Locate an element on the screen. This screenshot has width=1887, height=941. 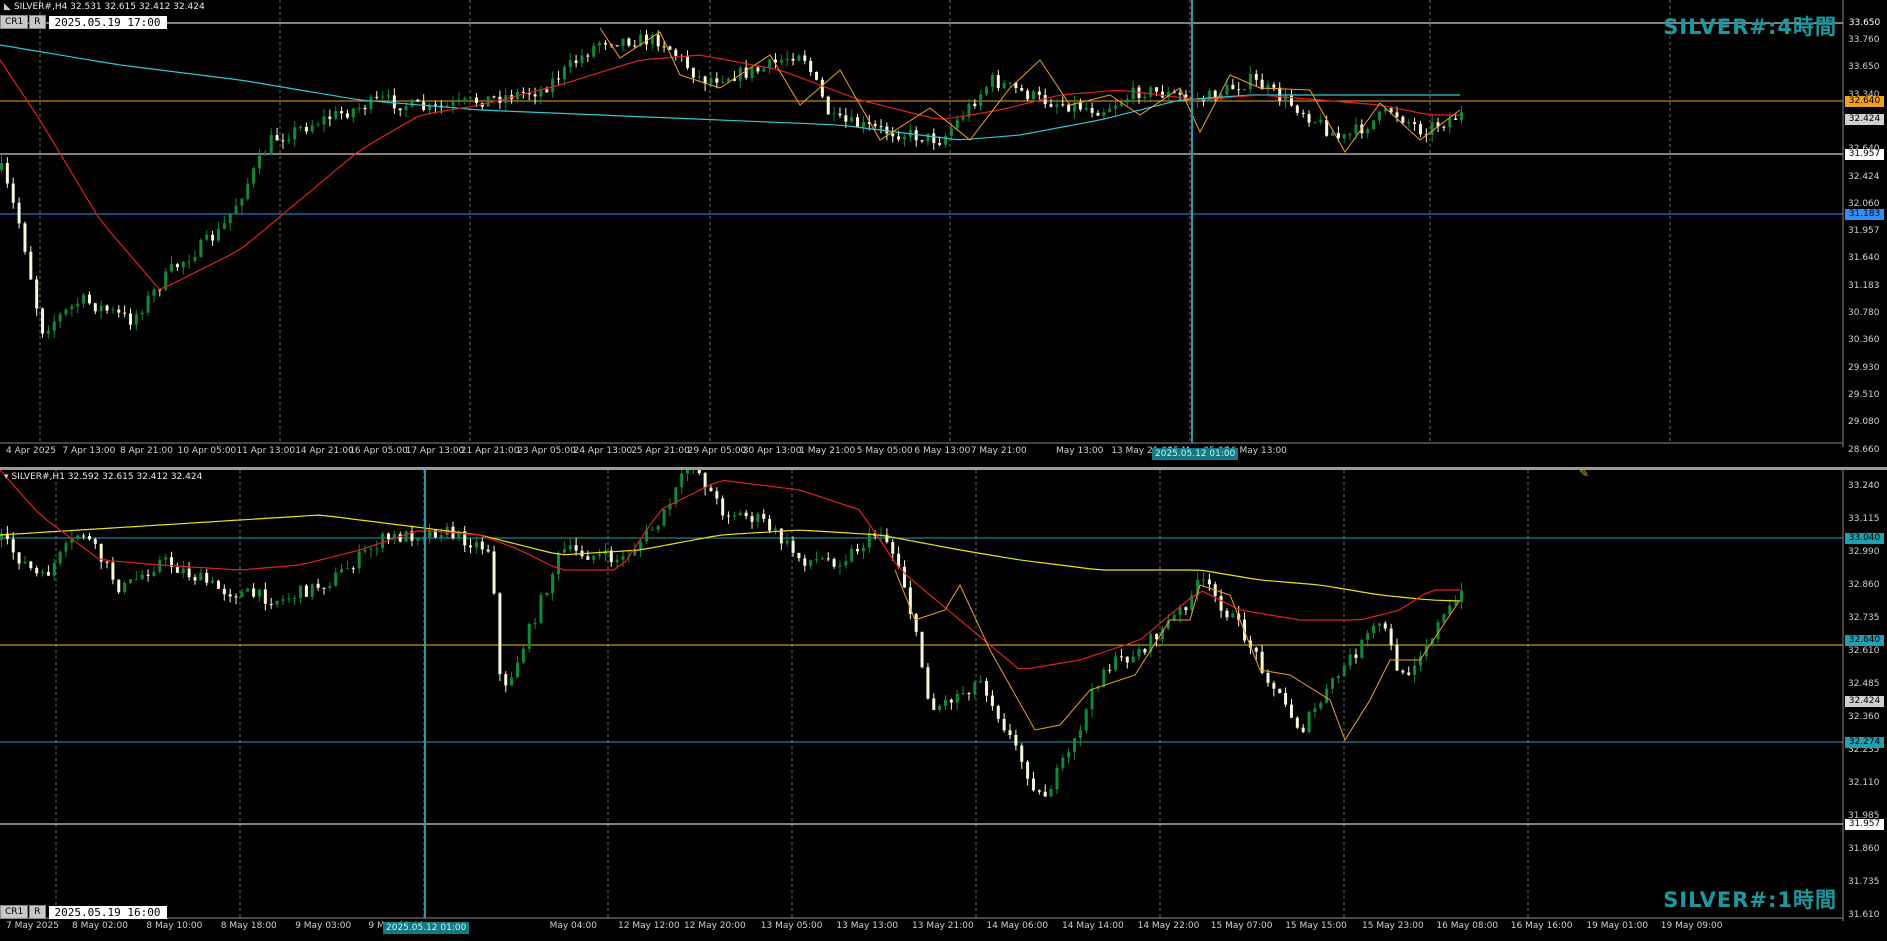
time-tick: 13 May 05:00 is located at coordinates (791, 926).